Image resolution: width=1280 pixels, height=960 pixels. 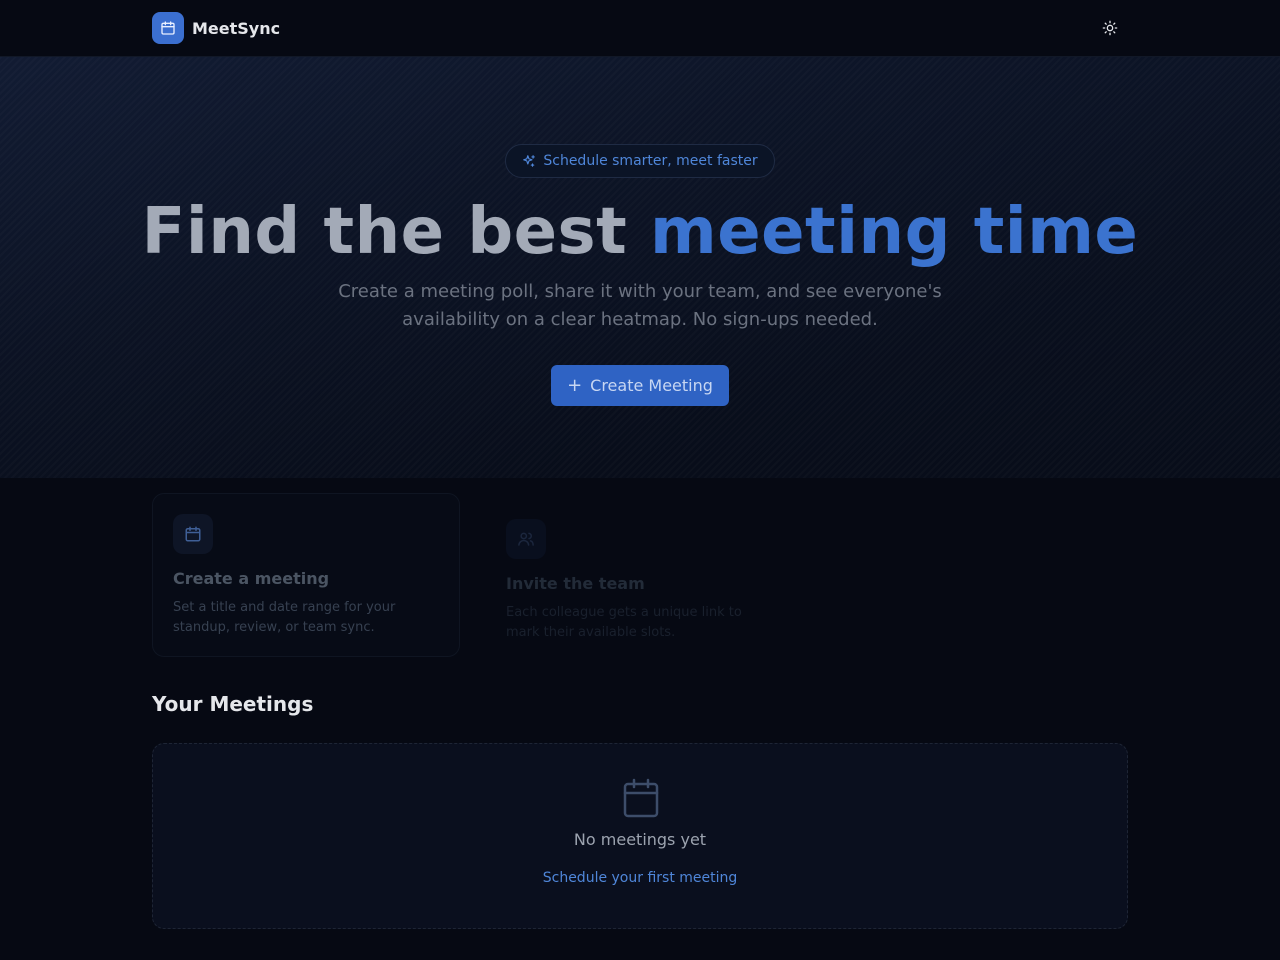 I want to click on create-meeting-button: + Create Meeting, so click(x=640, y=385).